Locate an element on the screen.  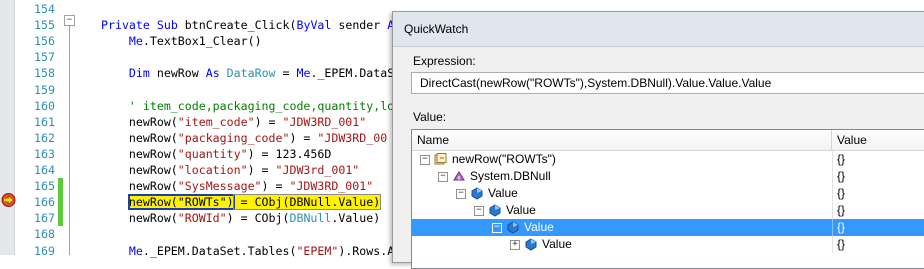
watch-row: − newRow("ROWTs") {} is located at coordinates (668, 159).